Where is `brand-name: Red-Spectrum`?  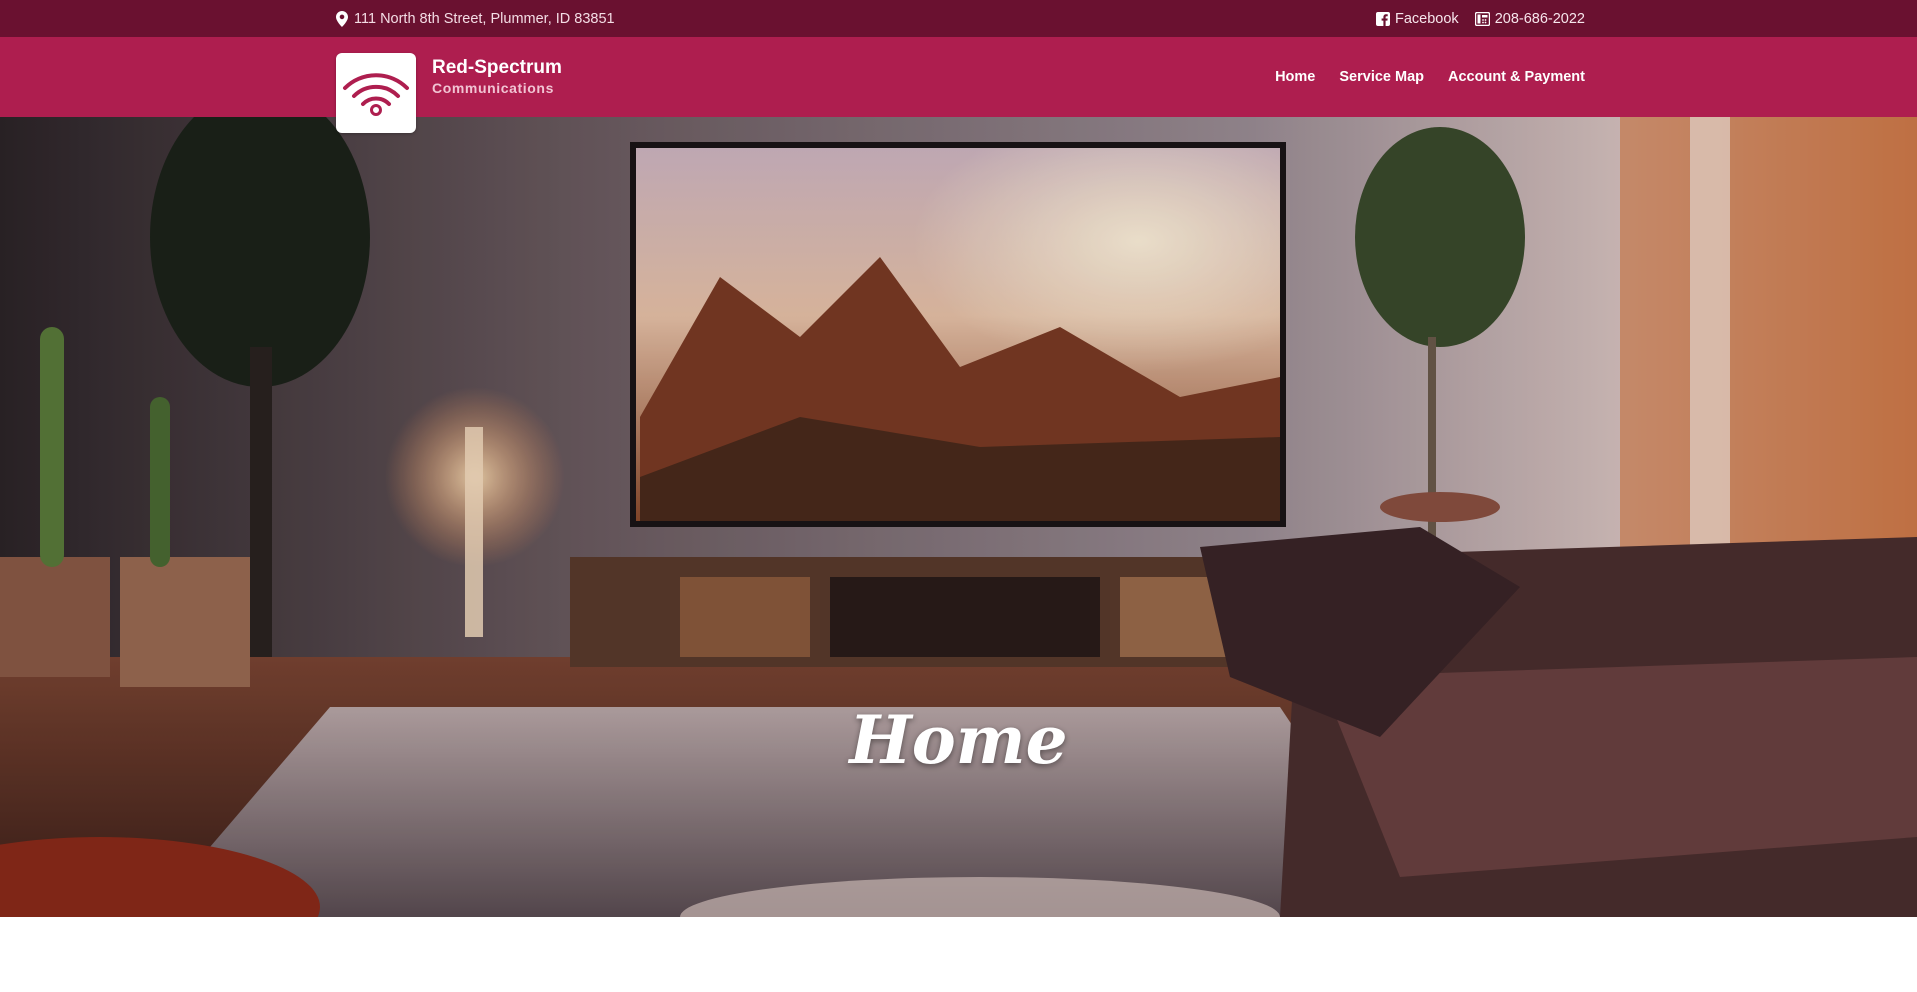 brand-name: Red-Spectrum is located at coordinates (497, 67).